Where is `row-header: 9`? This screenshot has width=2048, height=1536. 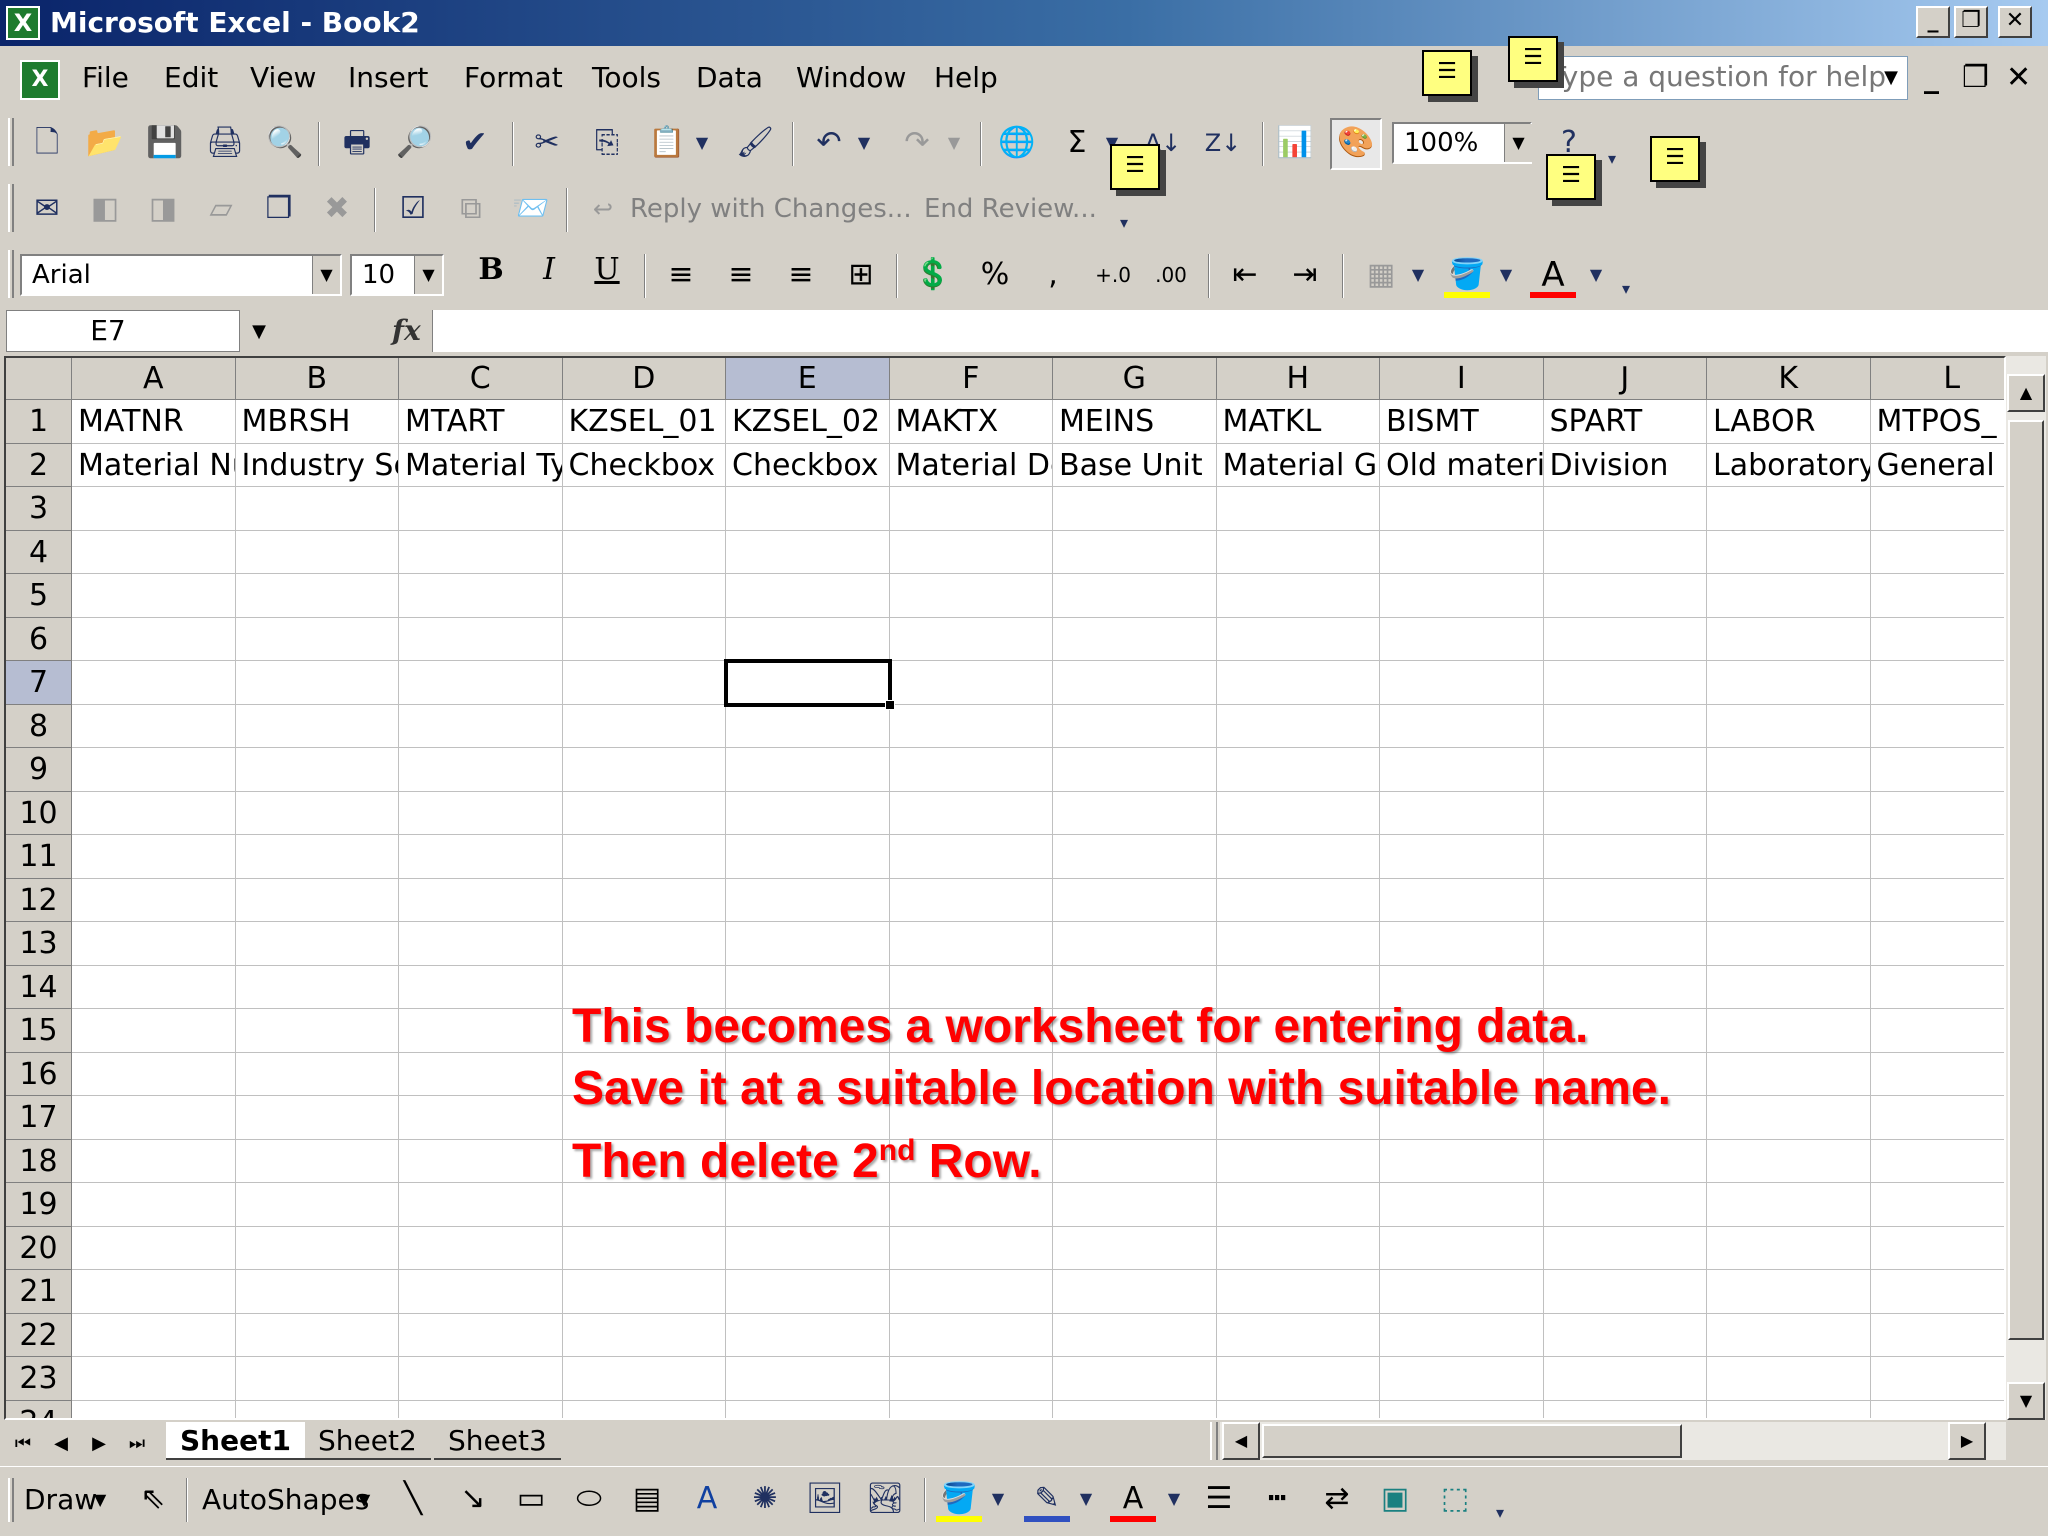 row-header: 9 is located at coordinates (39, 770).